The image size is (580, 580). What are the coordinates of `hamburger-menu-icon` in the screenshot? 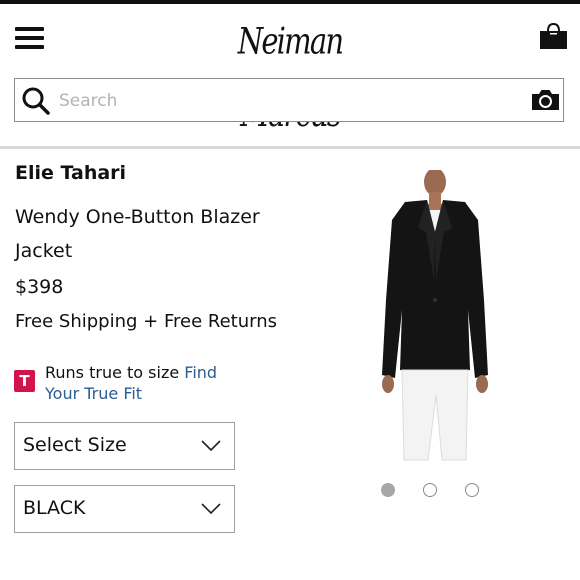 It's located at (29, 38).